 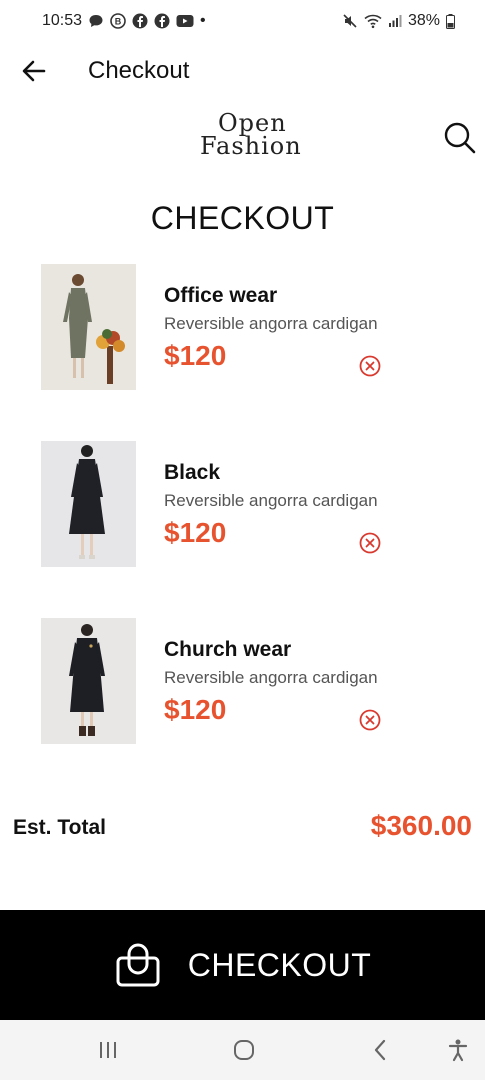 What do you see at coordinates (423, 20) in the screenshot?
I see `battery-percent: 38%` at bounding box center [423, 20].